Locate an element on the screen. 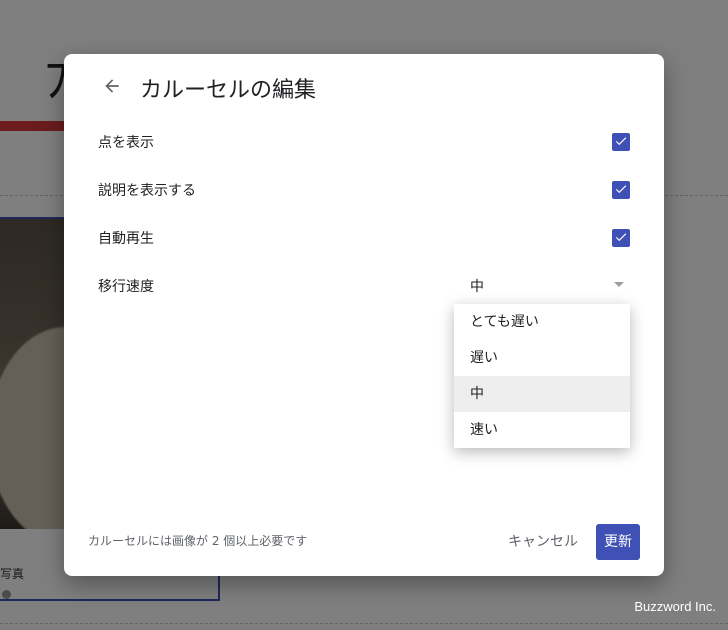  show-dots-label: 点を表示 is located at coordinates (126, 143).